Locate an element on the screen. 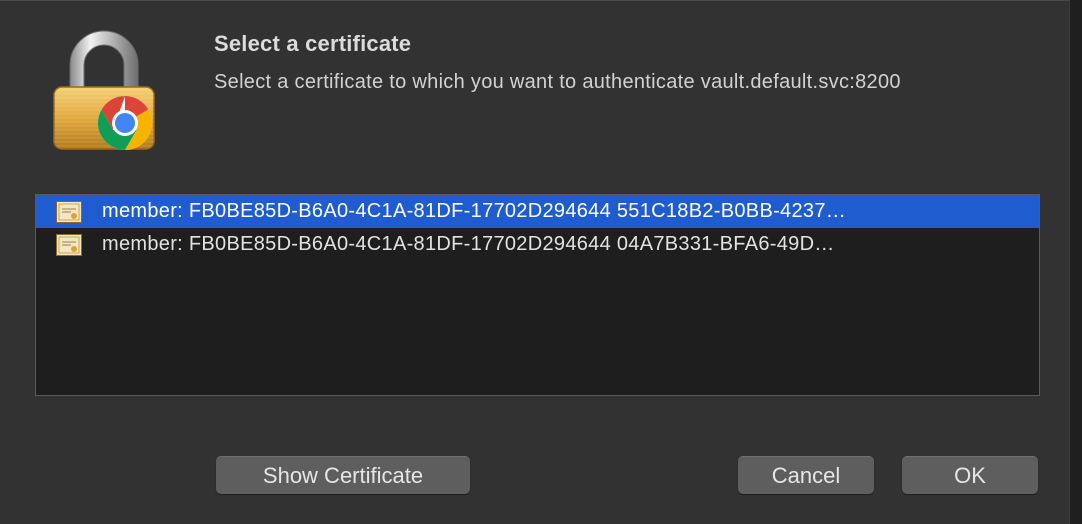 Image resolution: width=1082 pixels, height=524 pixels. ok-button: OK is located at coordinates (970, 475).